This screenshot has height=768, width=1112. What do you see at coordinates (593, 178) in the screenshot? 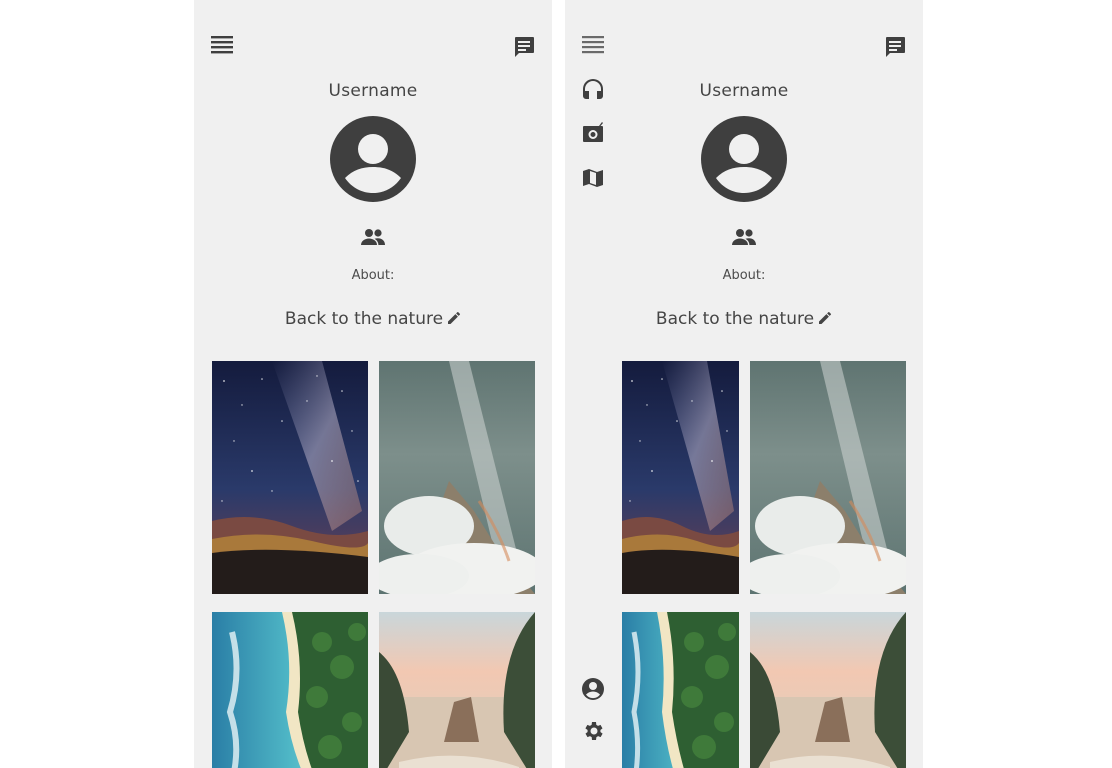
I see `map-icon` at bounding box center [593, 178].